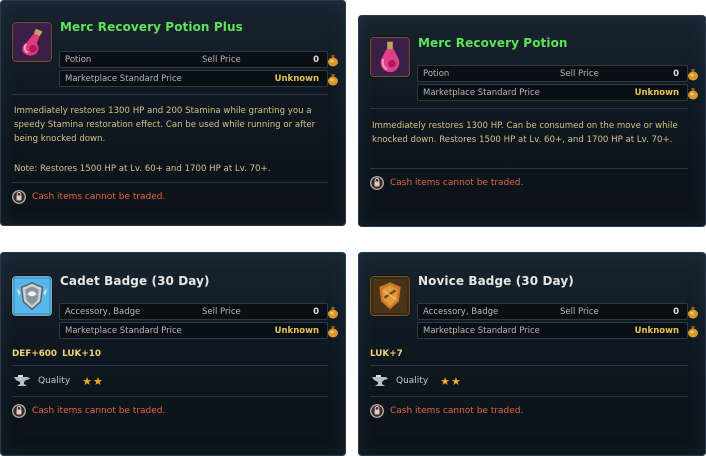  I want to click on bronze-badge-icon, so click(390, 296).